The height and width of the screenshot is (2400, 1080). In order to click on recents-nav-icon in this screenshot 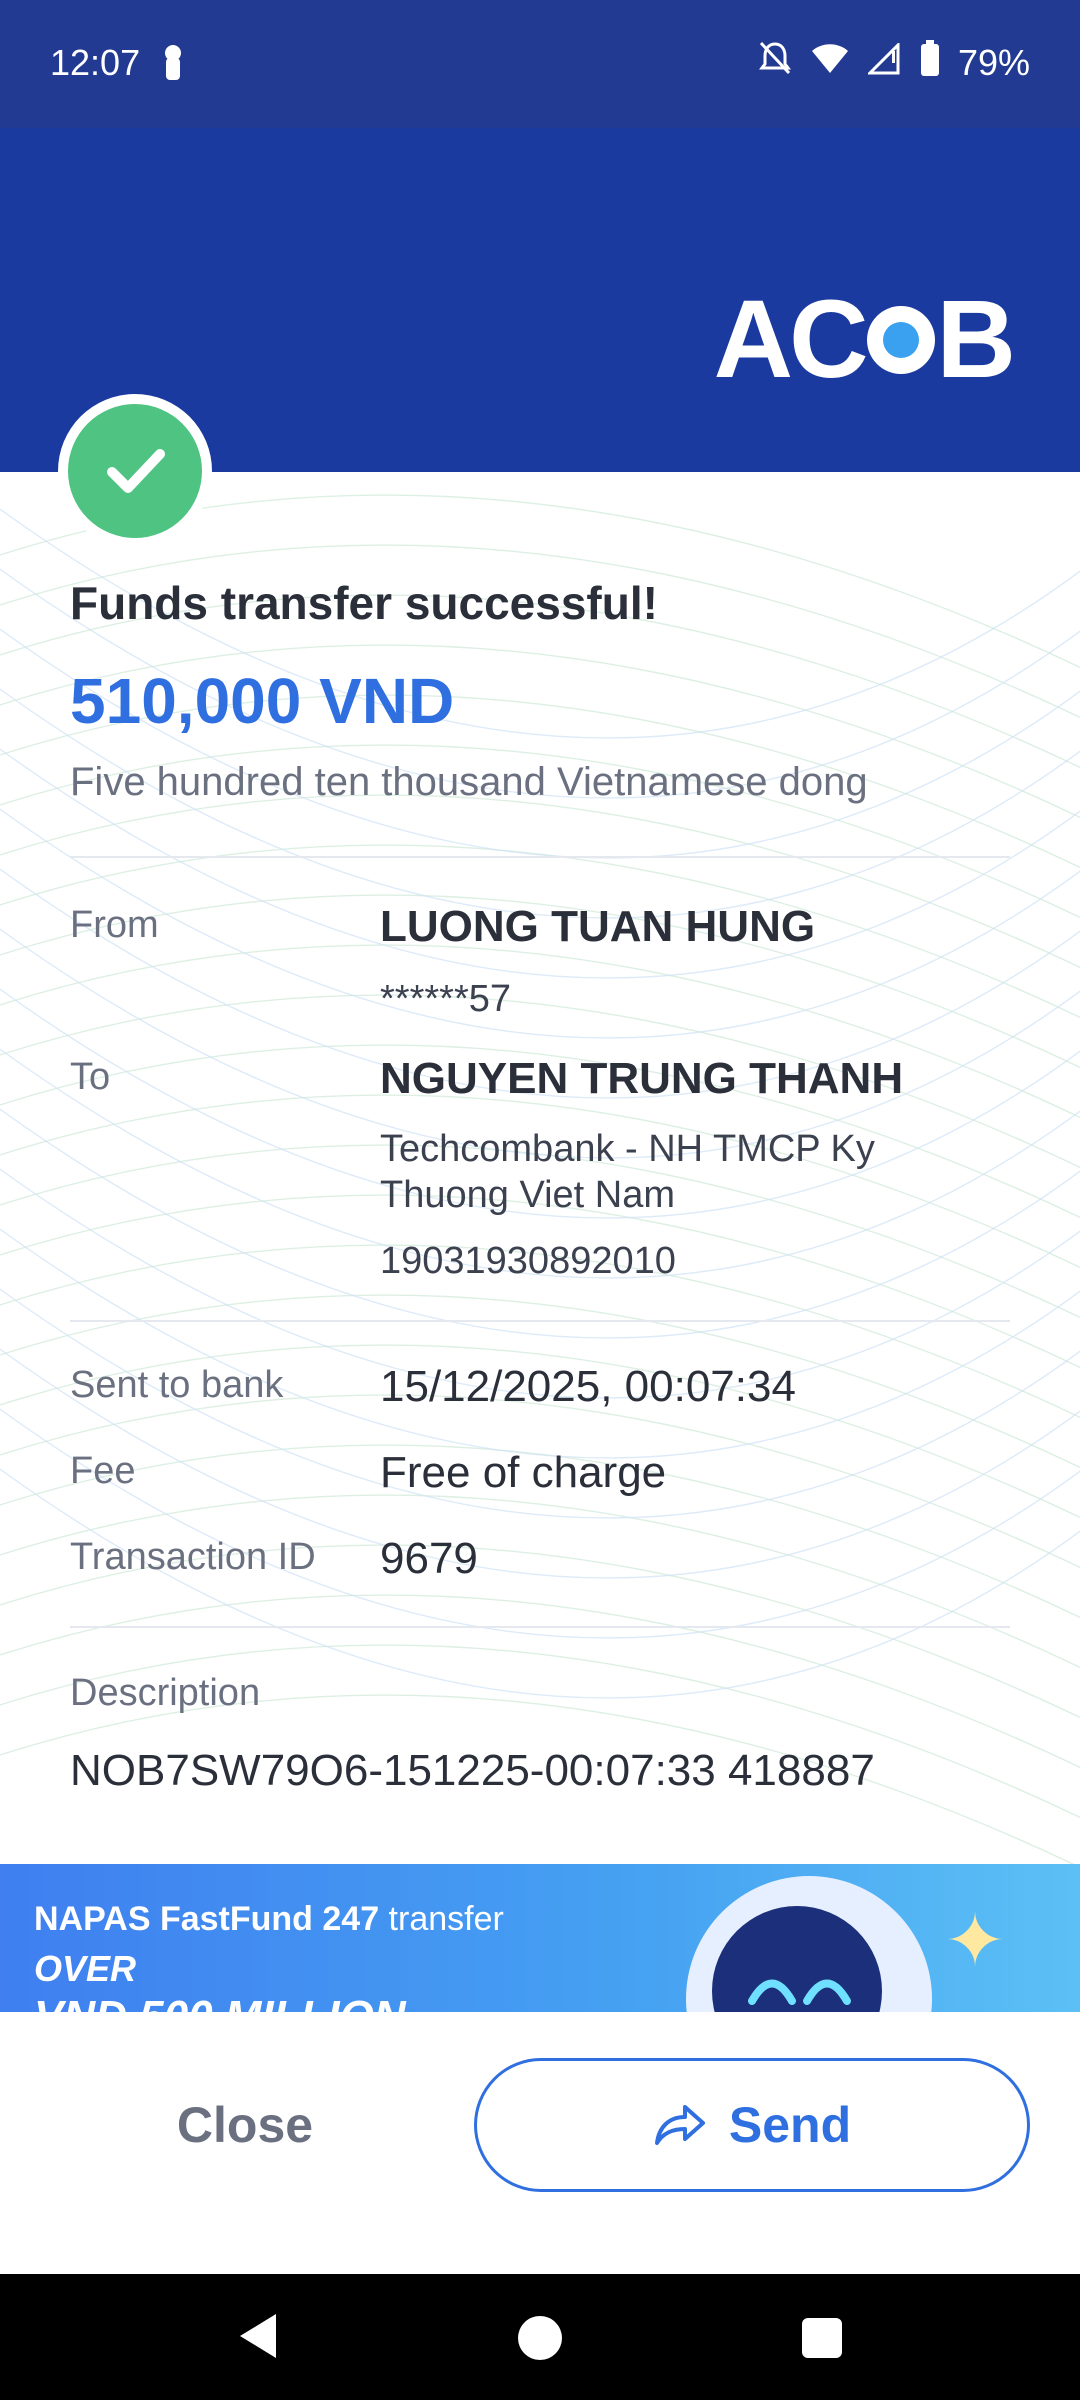, I will do `click(822, 2338)`.